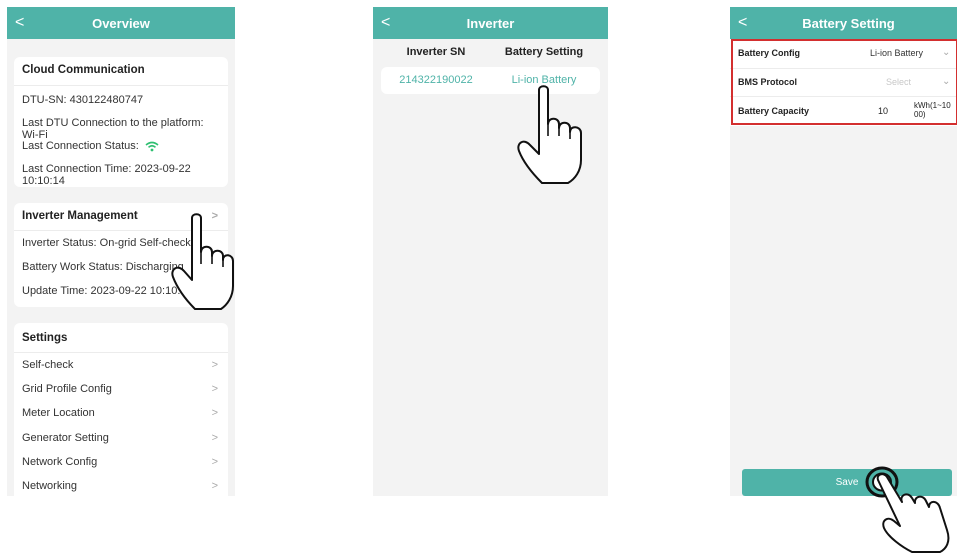  I want to click on battery-config-select: Li-ion Battery, so click(896, 53).